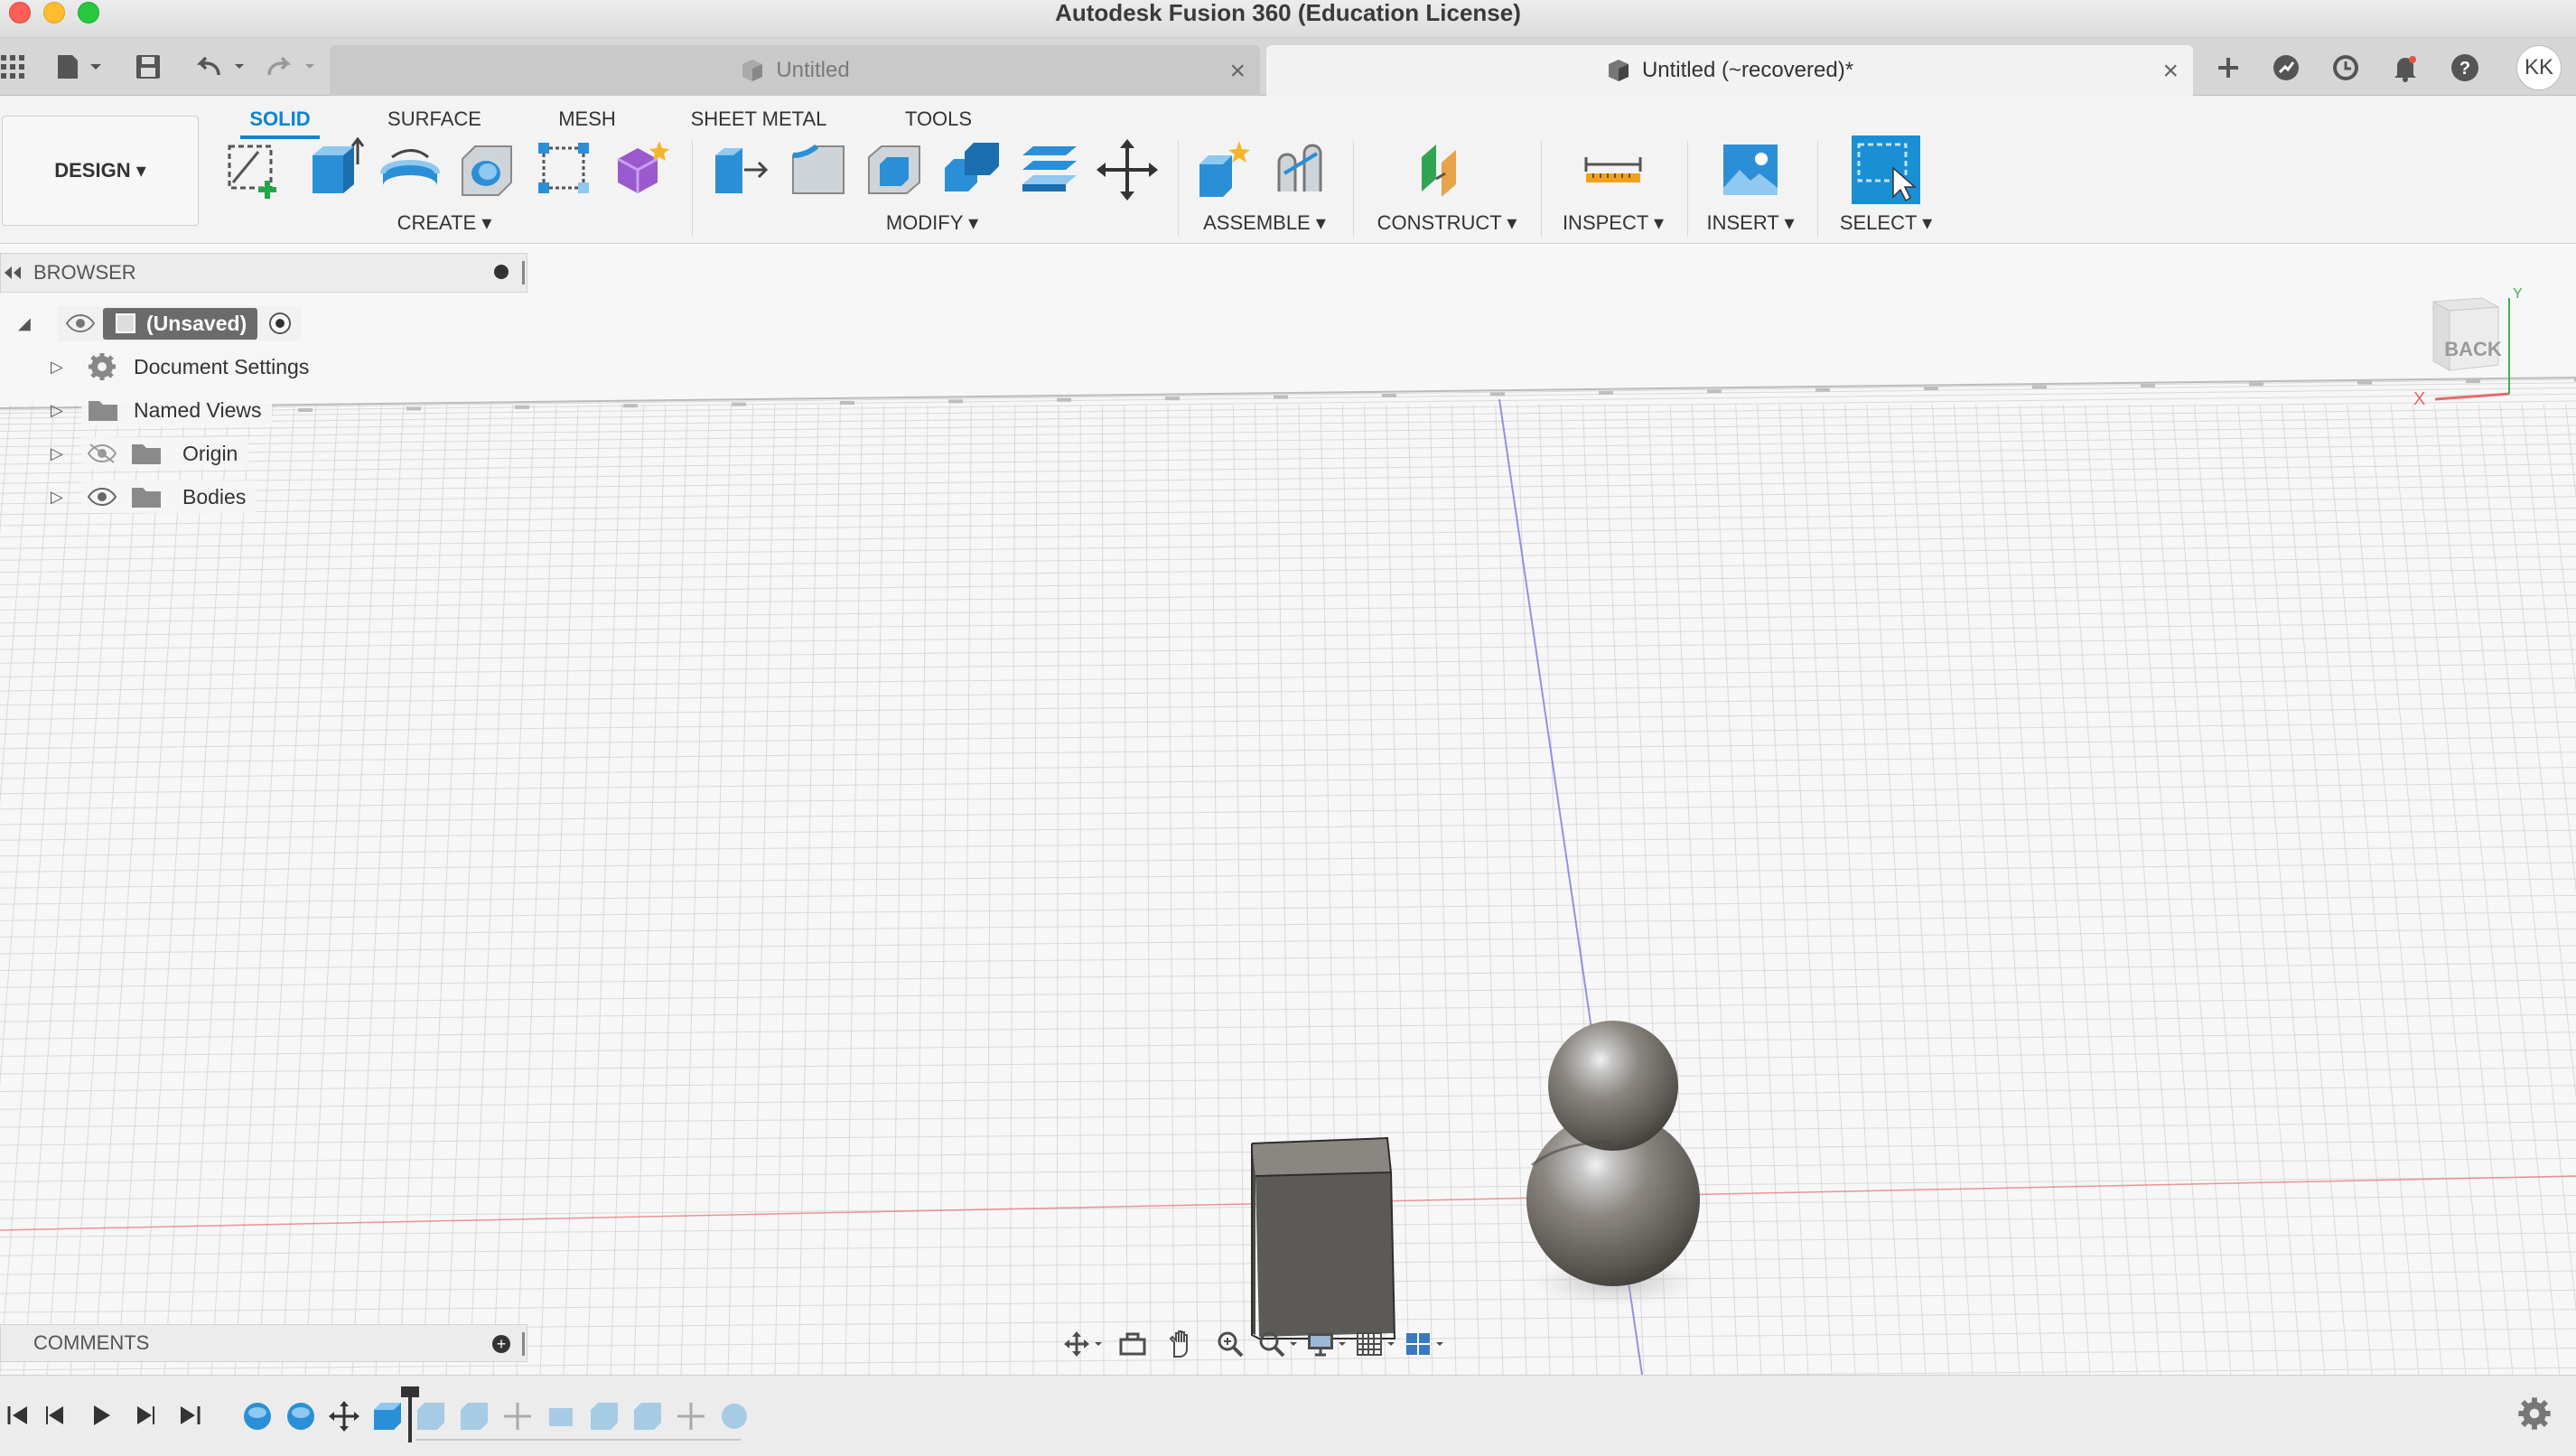  What do you see at coordinates (1750, 169) in the screenshot?
I see `insert-image-icon` at bounding box center [1750, 169].